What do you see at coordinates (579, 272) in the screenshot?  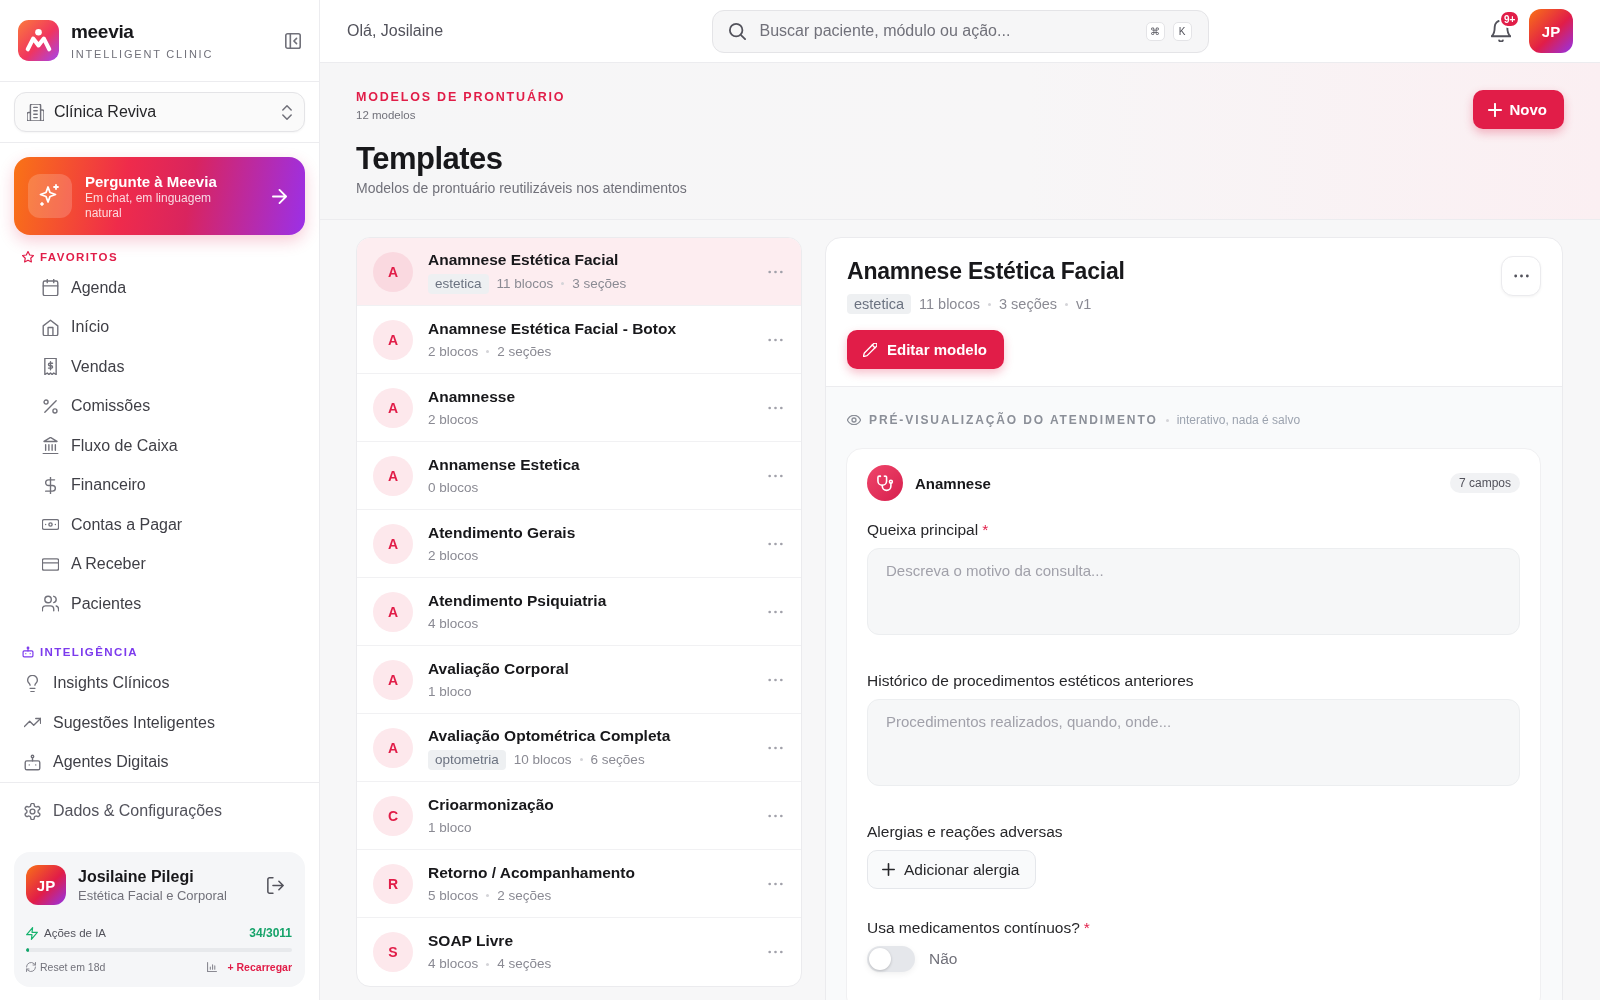 I see `template-row: A Anamnese Estética Facial estetica 11 blocos 3 seções` at bounding box center [579, 272].